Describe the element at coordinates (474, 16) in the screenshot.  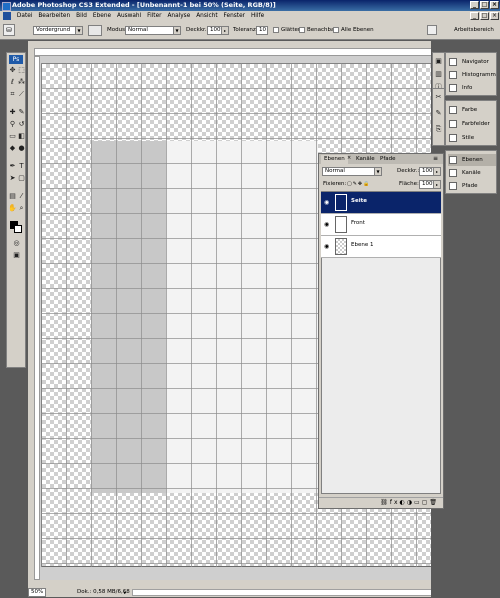
I see `doc-minimize-button: _` at that location.